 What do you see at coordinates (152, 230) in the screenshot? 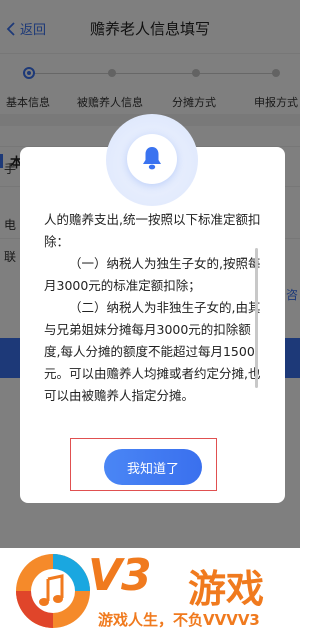
I see `dialog-paragraph: 人的赡养支出,统一按照以下标准定额扣除：` at bounding box center [152, 230].